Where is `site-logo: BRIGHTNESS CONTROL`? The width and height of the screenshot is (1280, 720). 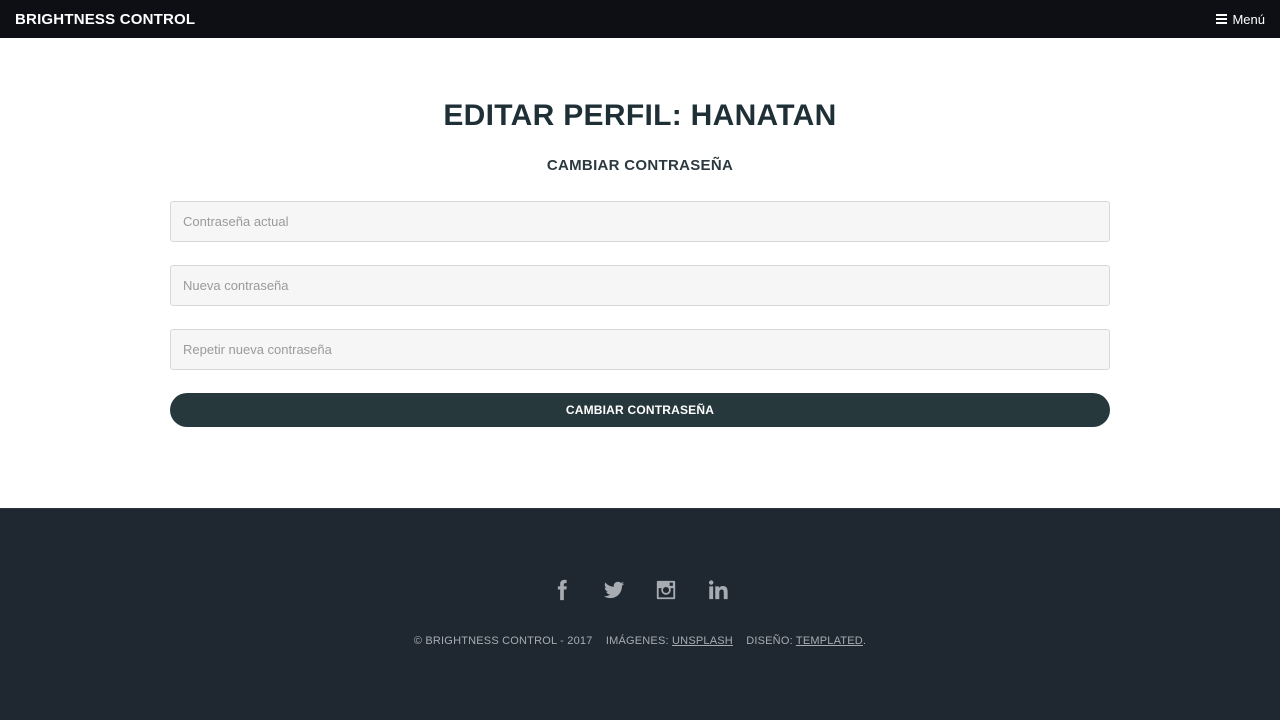
site-logo: BRIGHTNESS CONTROL is located at coordinates (105, 19).